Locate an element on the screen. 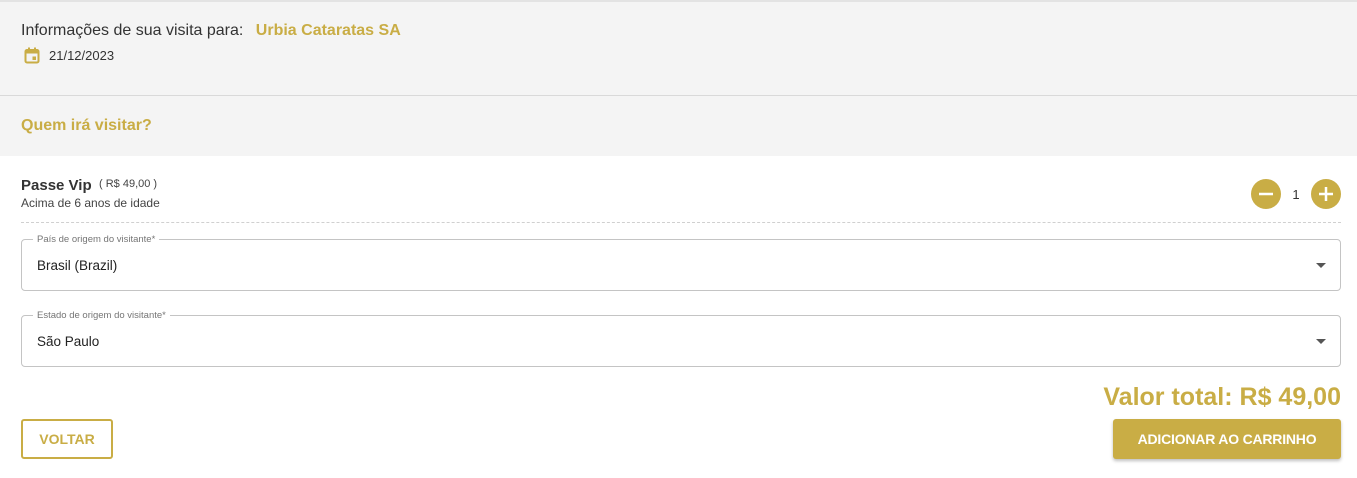 The height and width of the screenshot is (478, 1357). quantity-stepper: 1 is located at coordinates (1296, 194).